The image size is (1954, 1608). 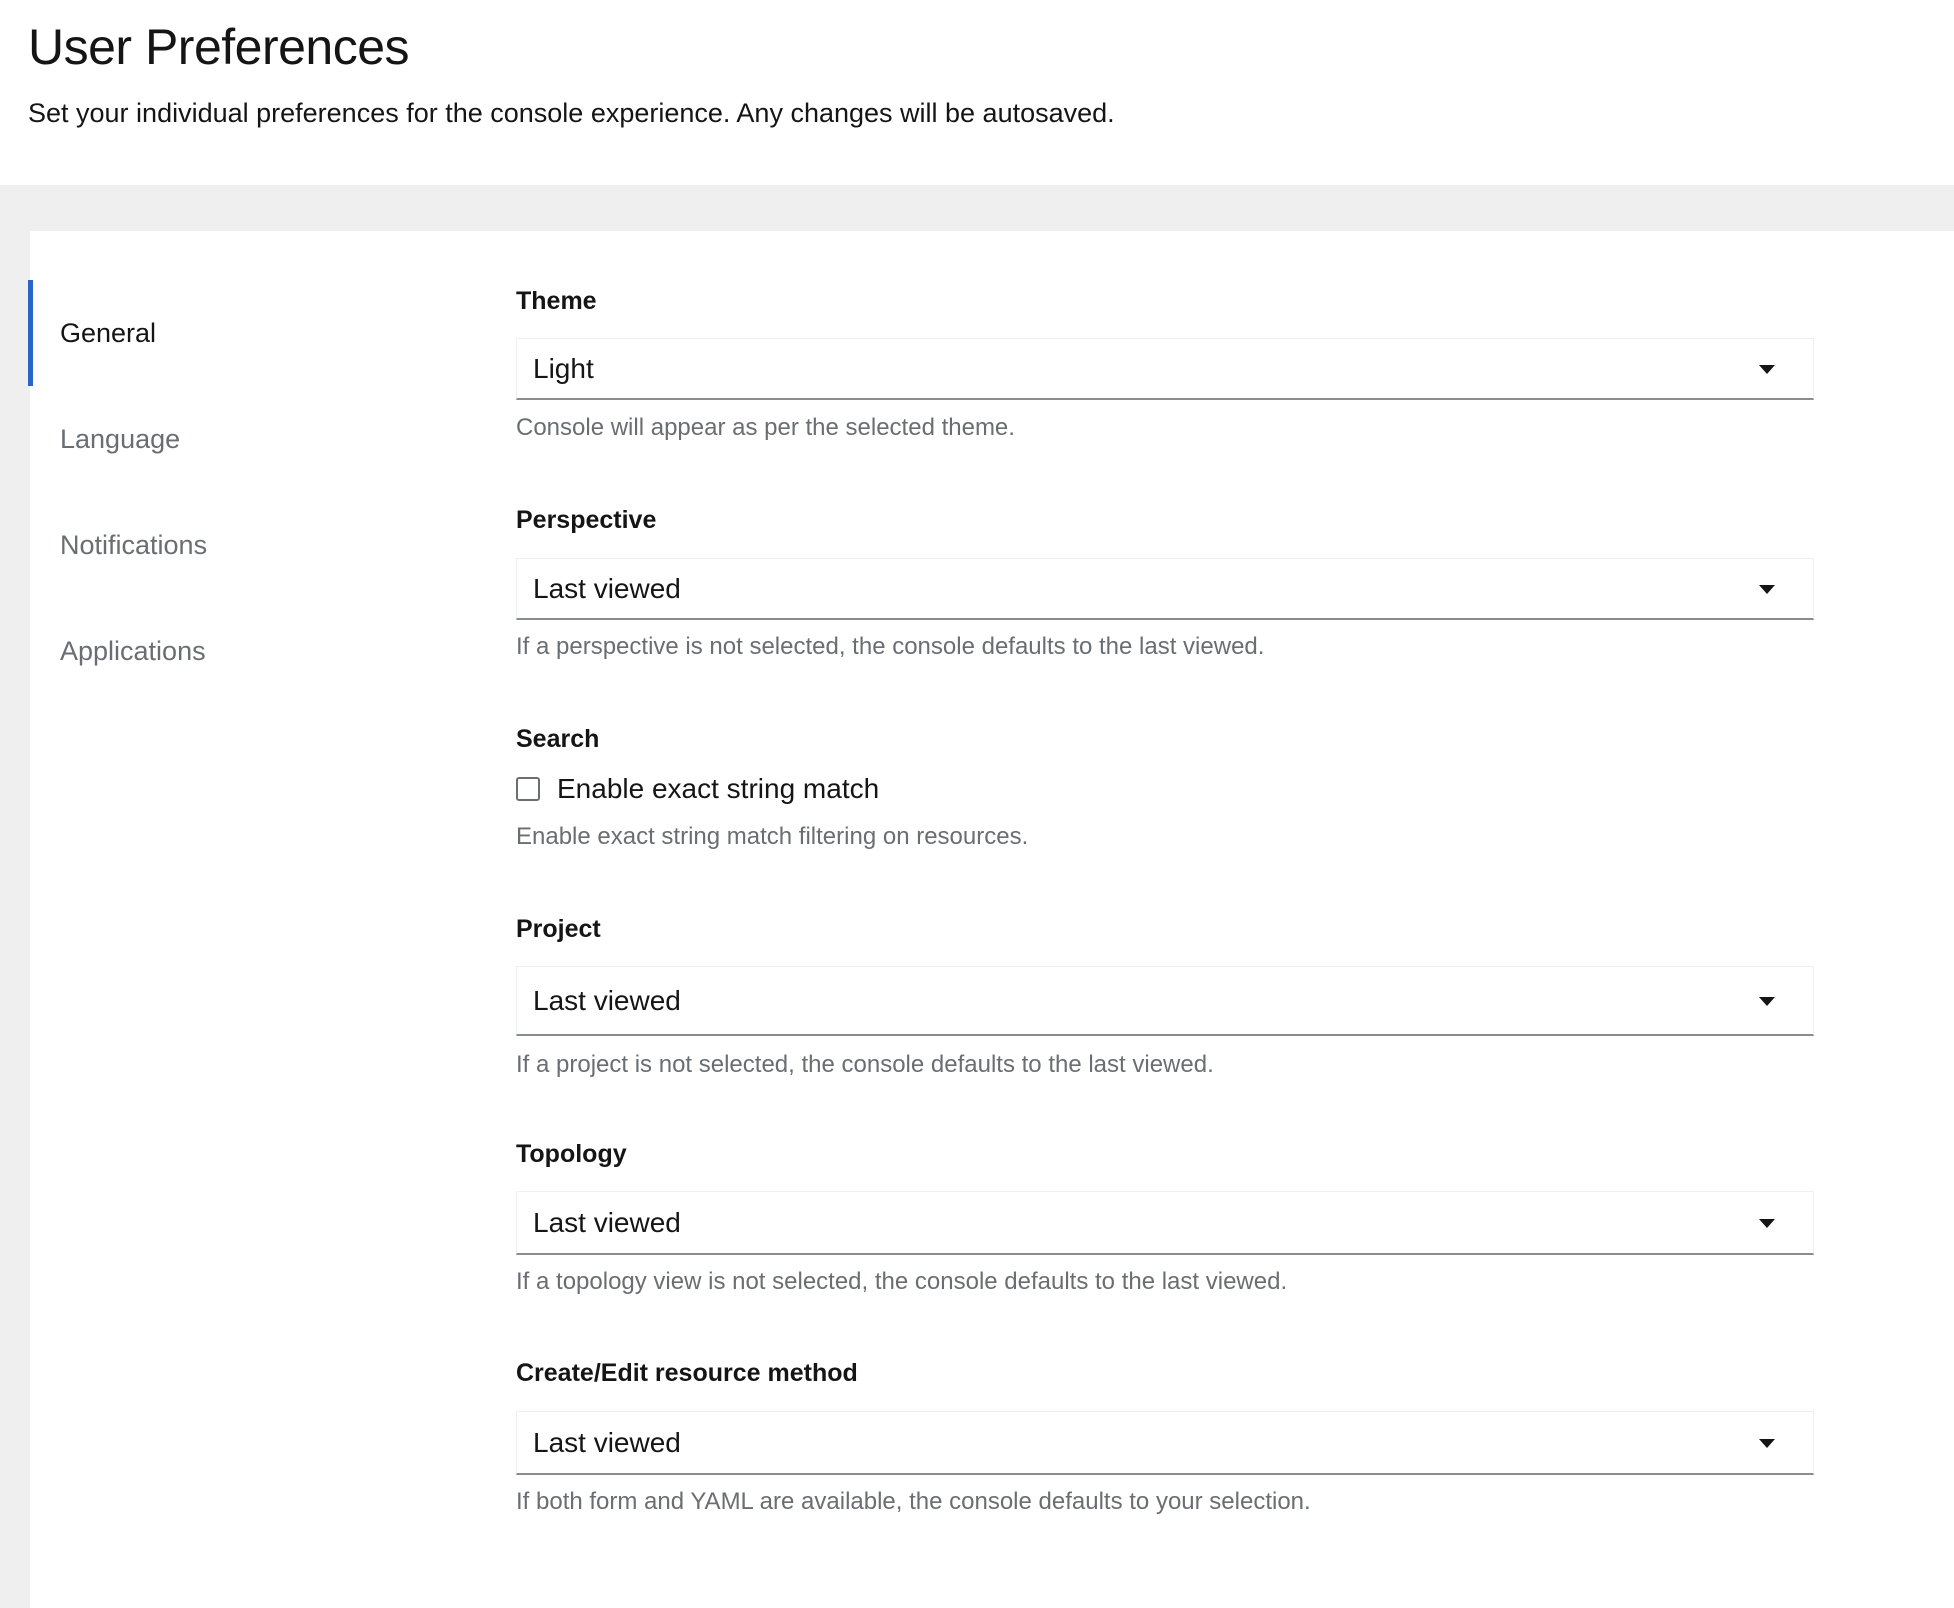 What do you see at coordinates (607, 1000) in the screenshot?
I see `project-select-value: Last viewed` at bounding box center [607, 1000].